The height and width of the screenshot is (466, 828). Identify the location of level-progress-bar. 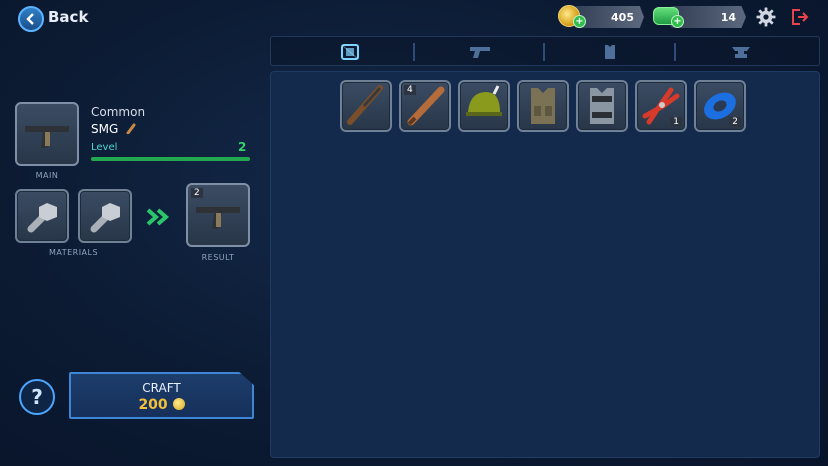
(170, 159).